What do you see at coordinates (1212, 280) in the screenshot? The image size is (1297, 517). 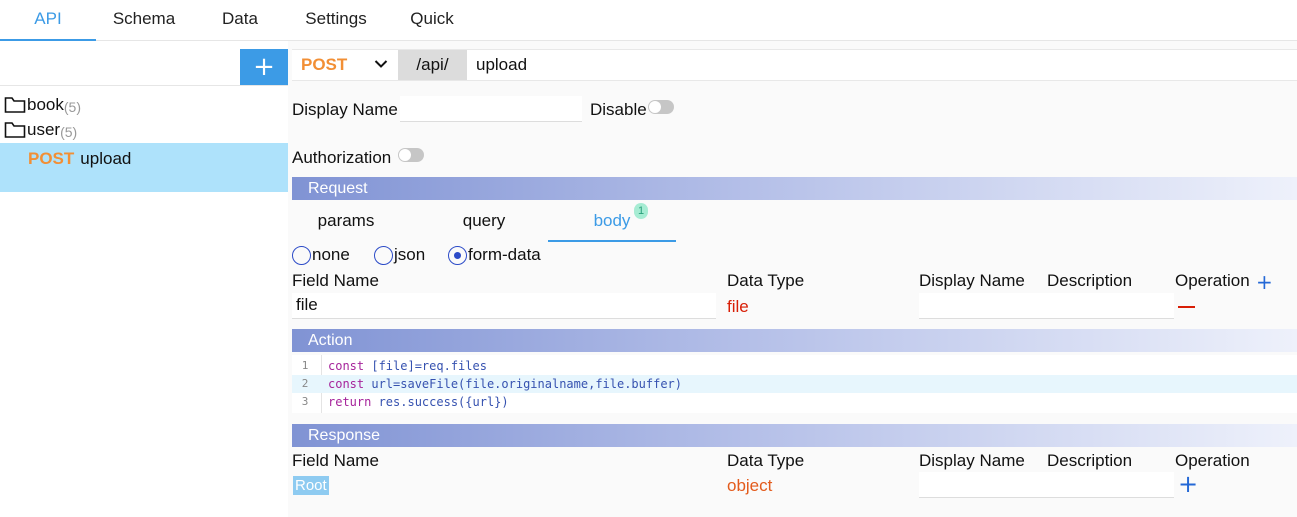 I see `col-operation: Operation` at bounding box center [1212, 280].